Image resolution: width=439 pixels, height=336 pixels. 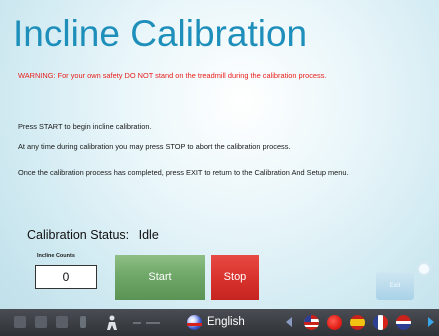 What do you see at coordinates (56, 256) in the screenshot?
I see `incline-counts-label: Incline Counts` at bounding box center [56, 256].